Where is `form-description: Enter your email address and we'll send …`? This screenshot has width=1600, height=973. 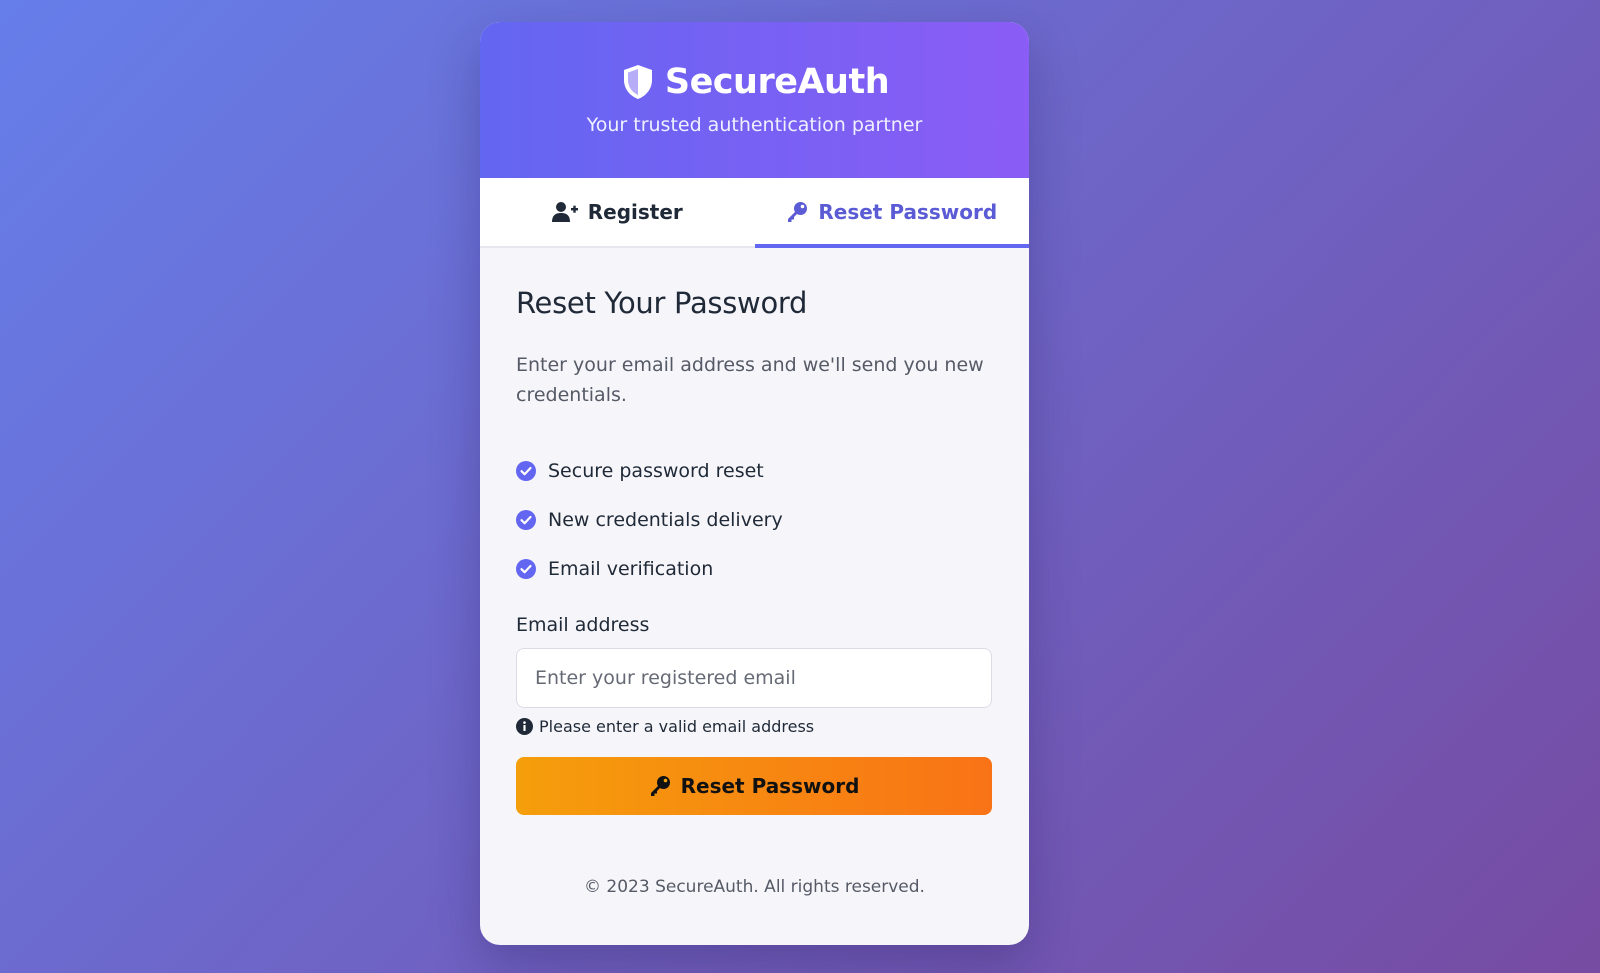 form-description: Enter your email address and we'll send … is located at coordinates (750, 380).